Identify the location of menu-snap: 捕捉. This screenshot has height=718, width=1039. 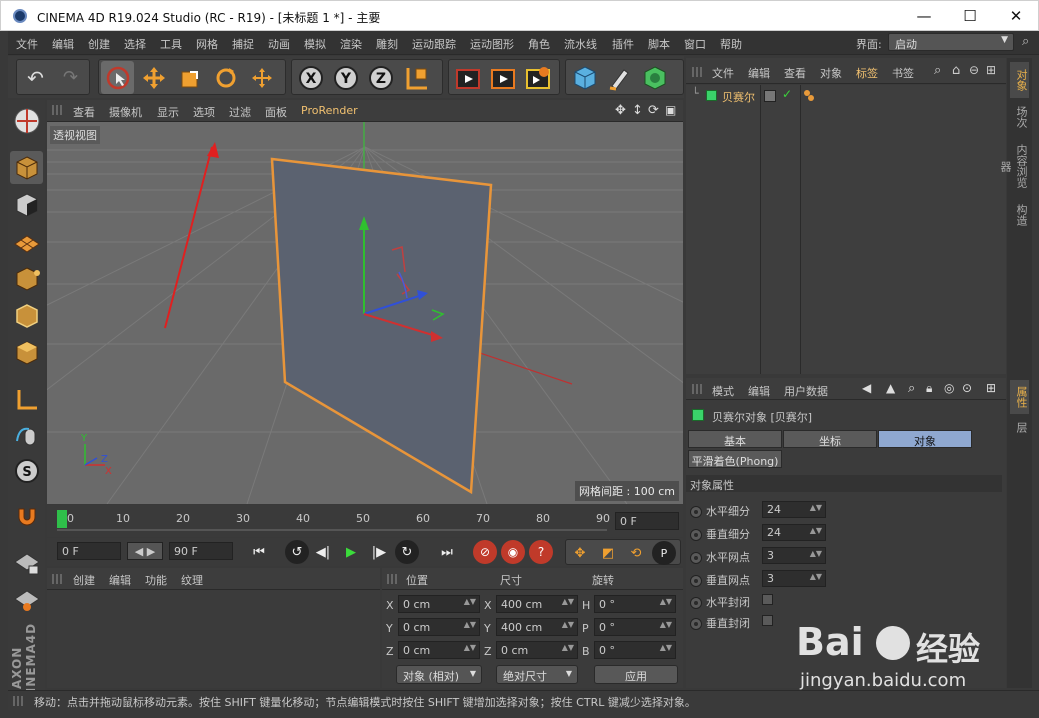
(243, 44).